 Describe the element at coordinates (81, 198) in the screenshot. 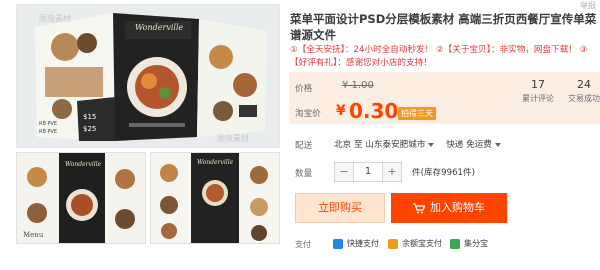

I see `thumbnail-1: Wonderville Menu` at that location.